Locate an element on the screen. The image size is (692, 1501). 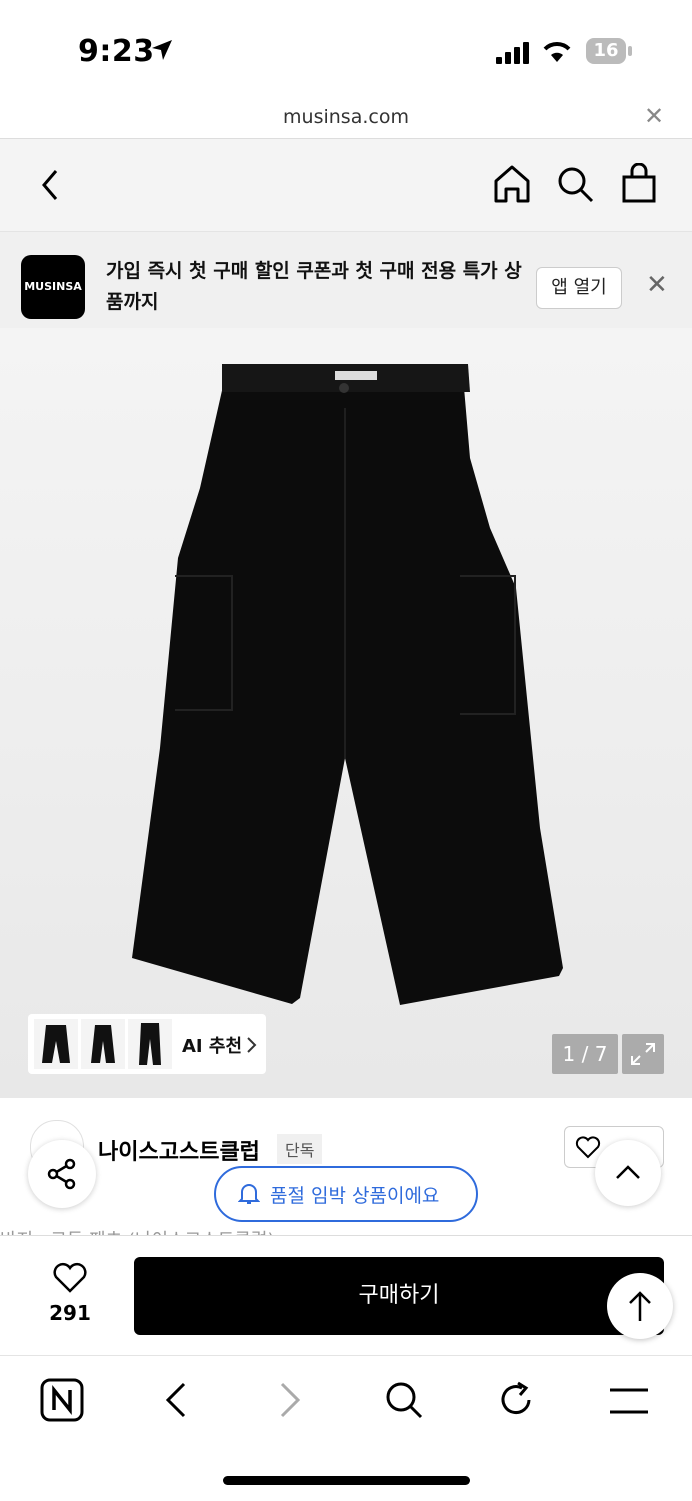
musinsa-logo: MUSINSA is located at coordinates (53, 287).